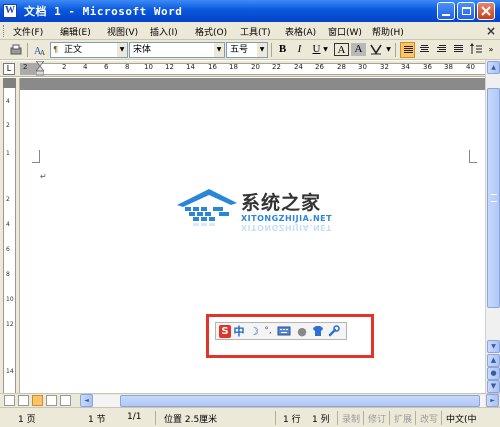  What do you see at coordinates (300, 401) in the screenshot?
I see `horizontal-scroll-thumb` at bounding box center [300, 401].